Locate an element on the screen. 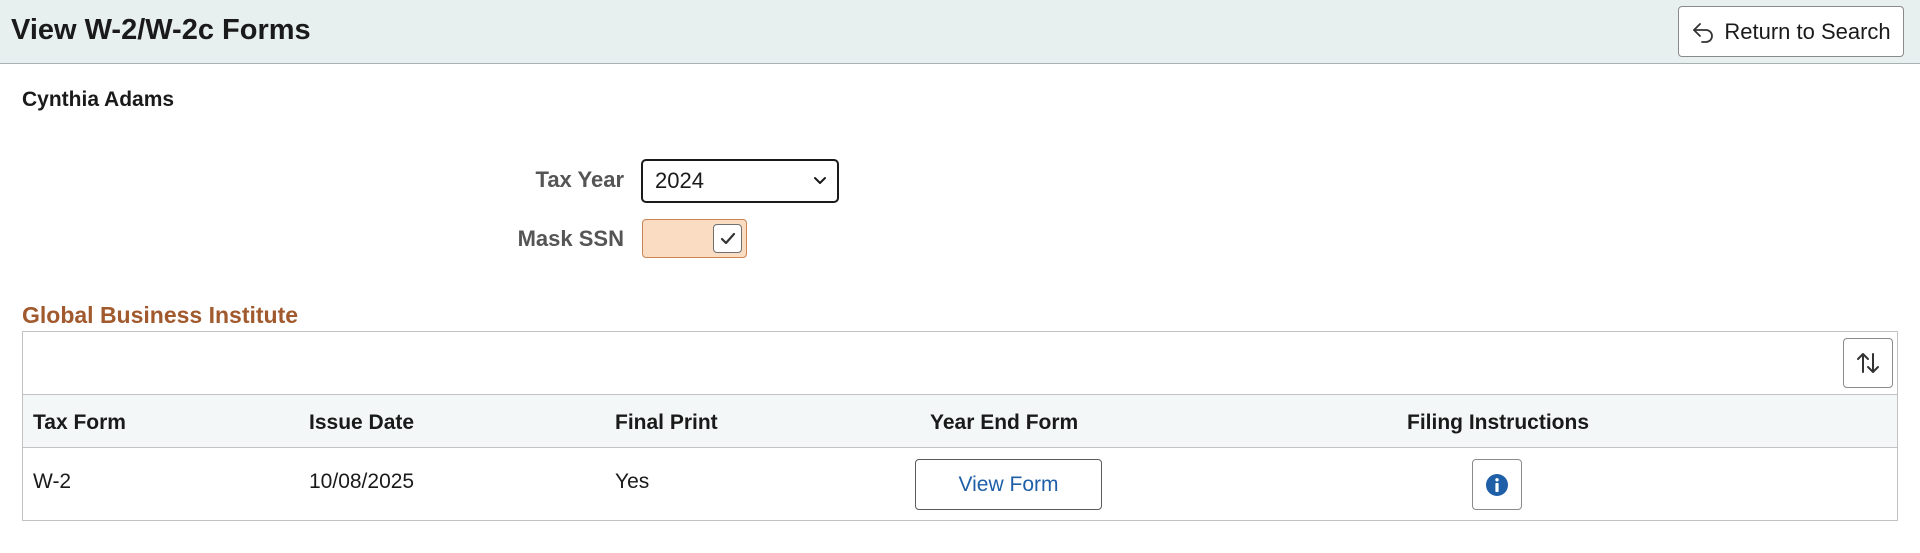 The height and width of the screenshot is (553, 1920). column-header-tax-form: Tax Form is located at coordinates (79, 423).